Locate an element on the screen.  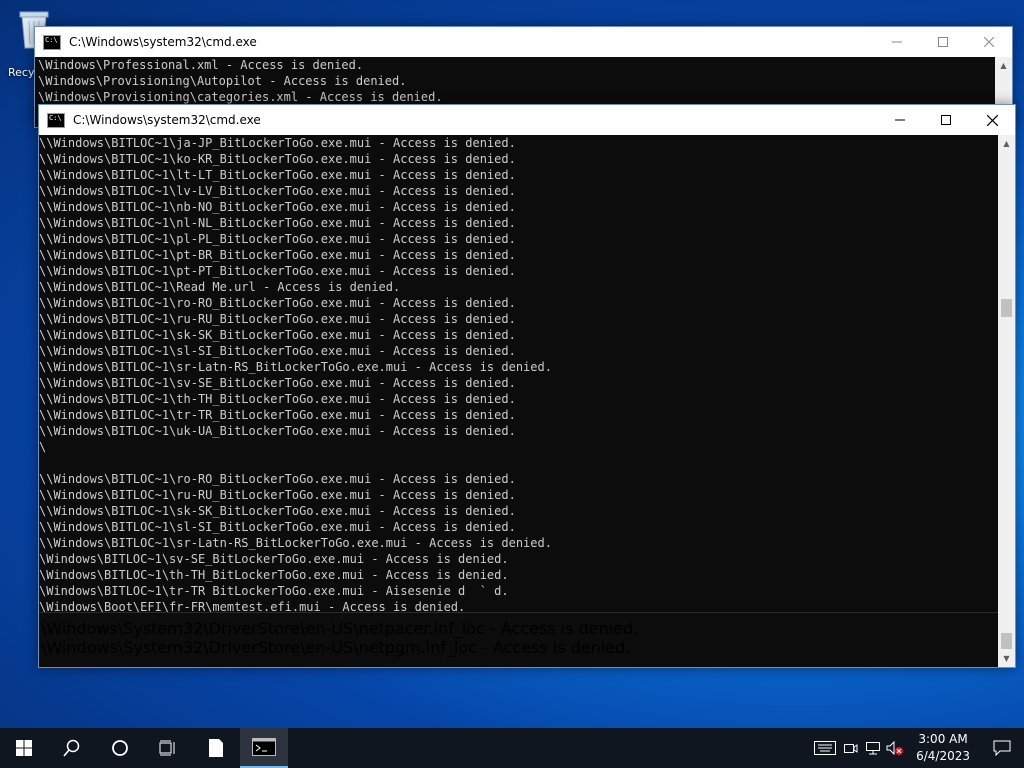
front-window-title: C:\Windows\system32\cmd.exe is located at coordinates (167, 120).